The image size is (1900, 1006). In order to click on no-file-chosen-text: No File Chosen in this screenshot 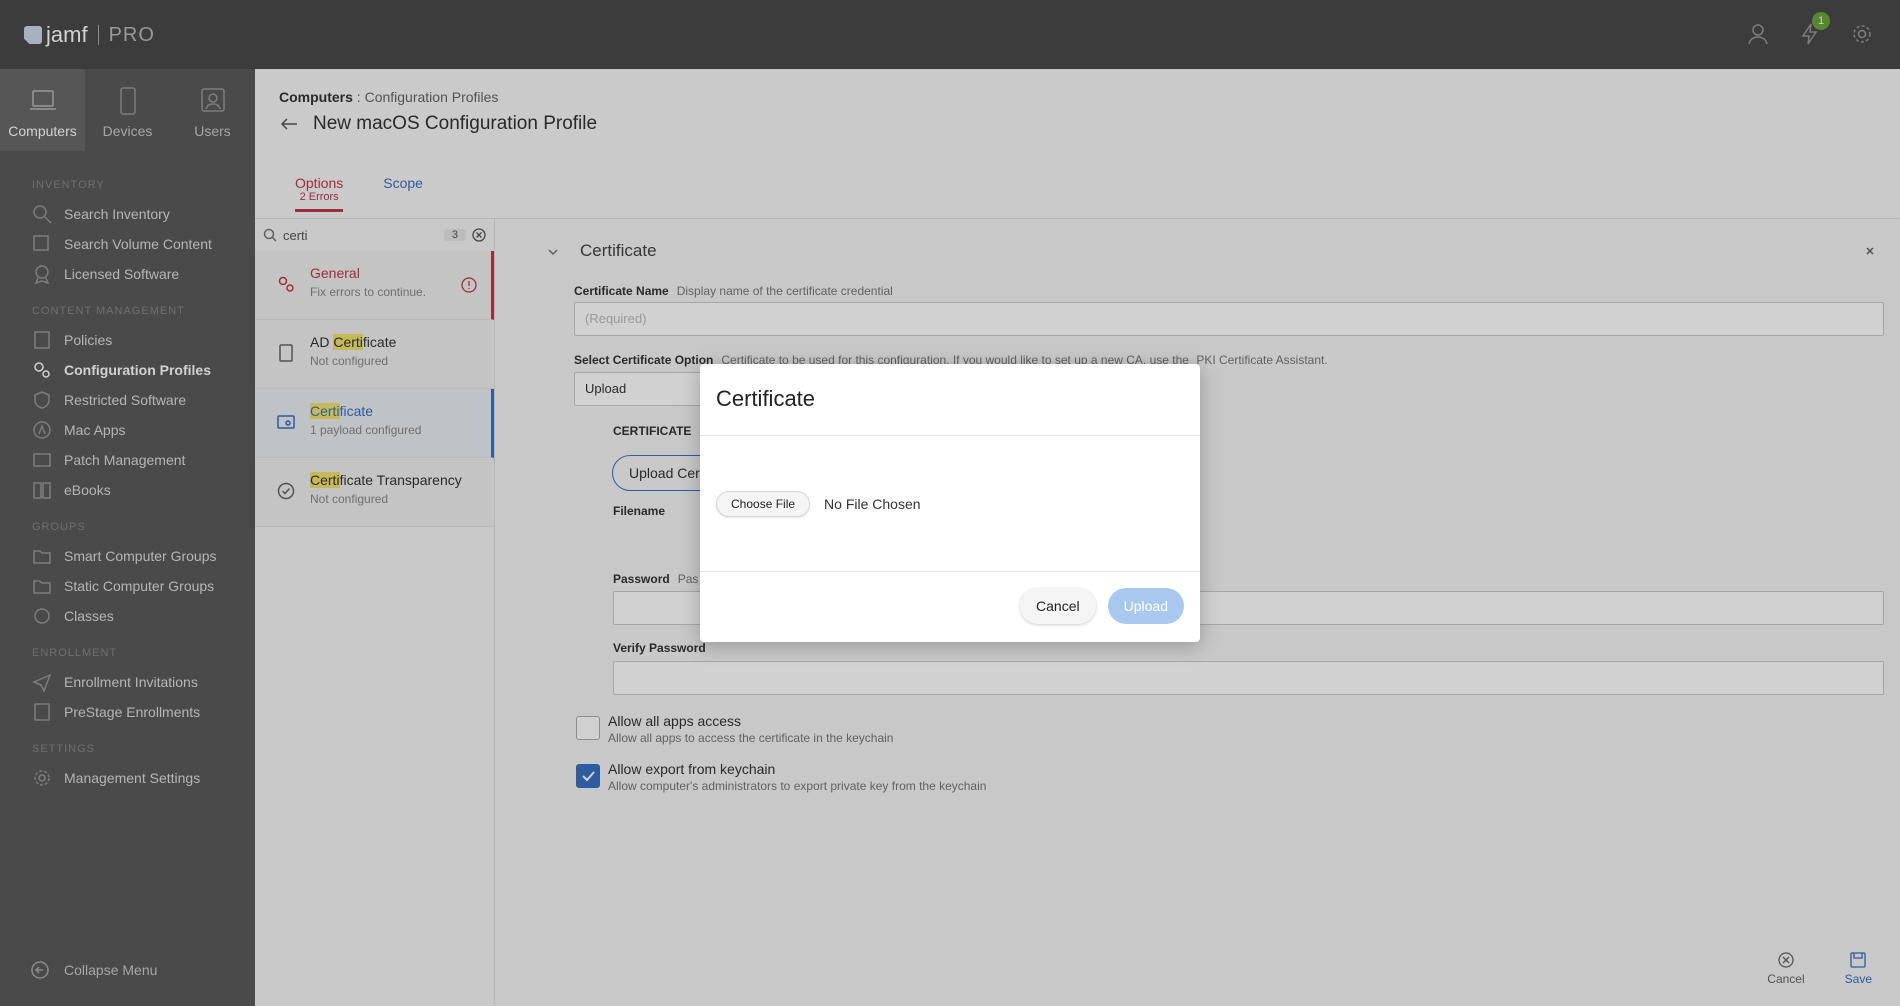, I will do `click(872, 503)`.